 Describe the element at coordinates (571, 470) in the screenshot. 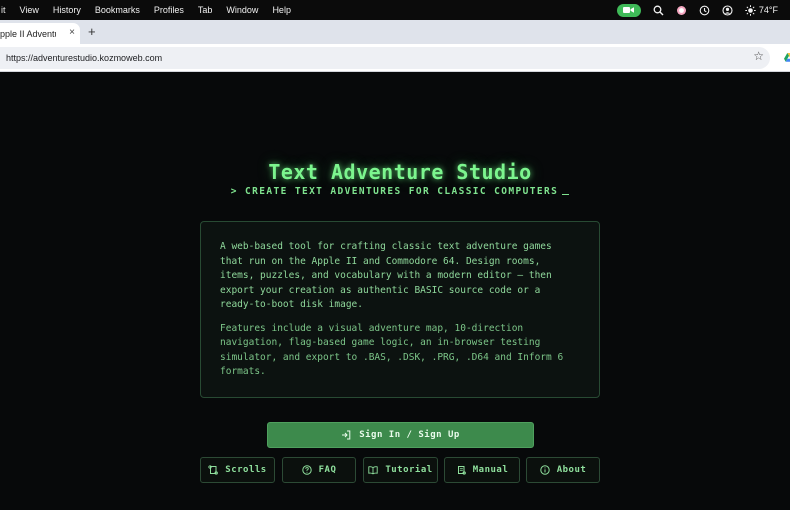

I see `about-label: About` at that location.